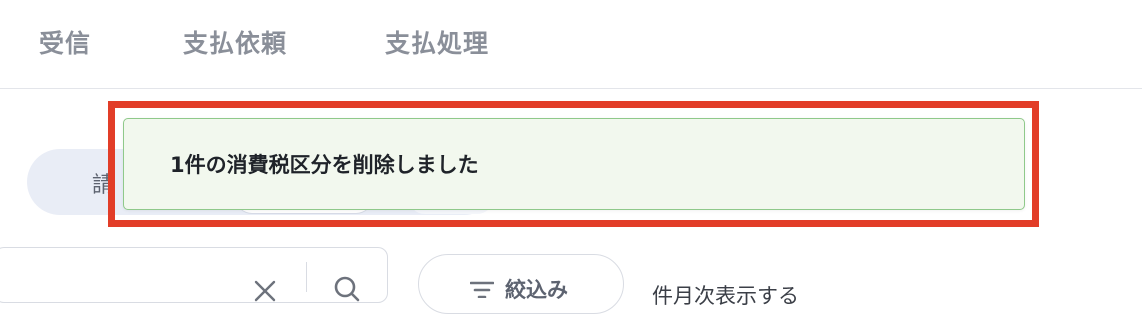 Image resolution: width=1142 pixels, height=314 pixels. I want to click on filter-button-label: 絞込み, so click(536, 289).